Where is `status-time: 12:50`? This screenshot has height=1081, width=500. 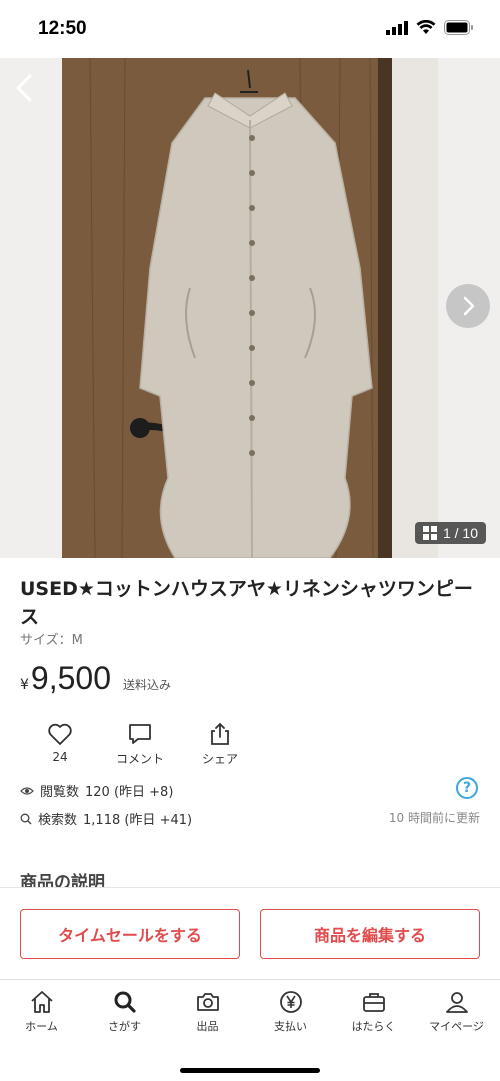 status-time: 12:50 is located at coordinates (62, 28).